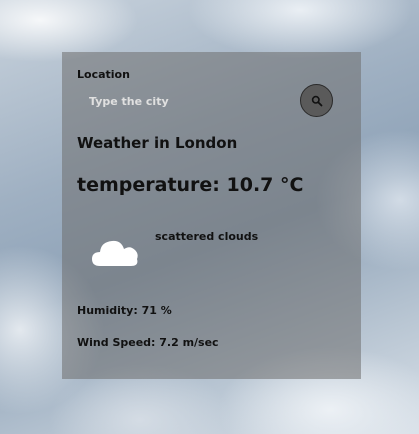 This screenshot has width=419, height=434. Describe the element at coordinates (103, 74) in the screenshot. I see `location-label: Location` at that location.